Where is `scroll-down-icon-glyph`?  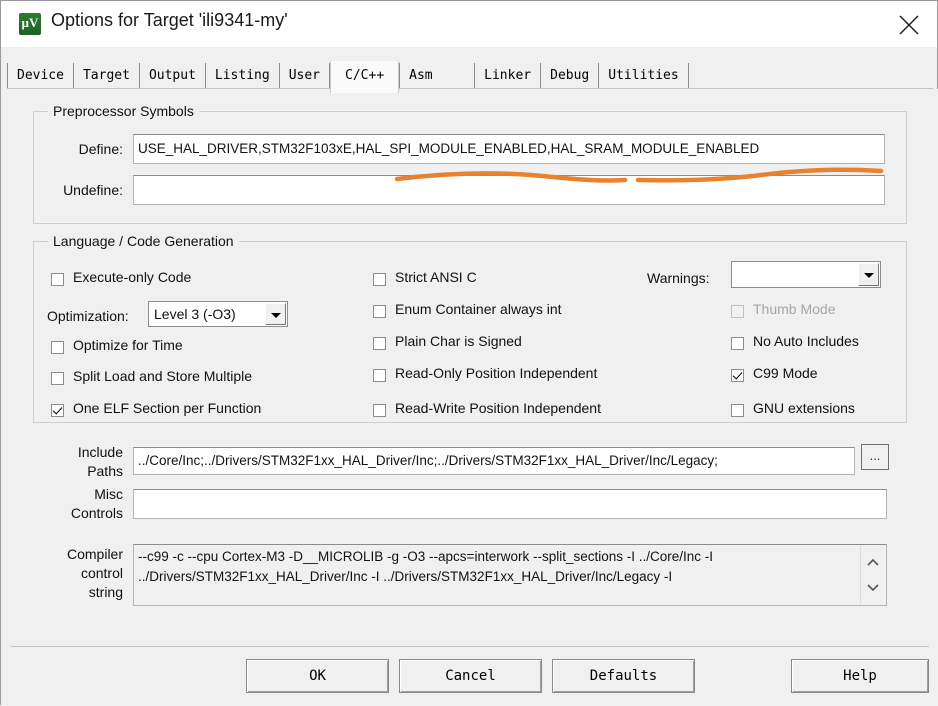
scroll-down-icon-glyph is located at coordinates (873, 588).